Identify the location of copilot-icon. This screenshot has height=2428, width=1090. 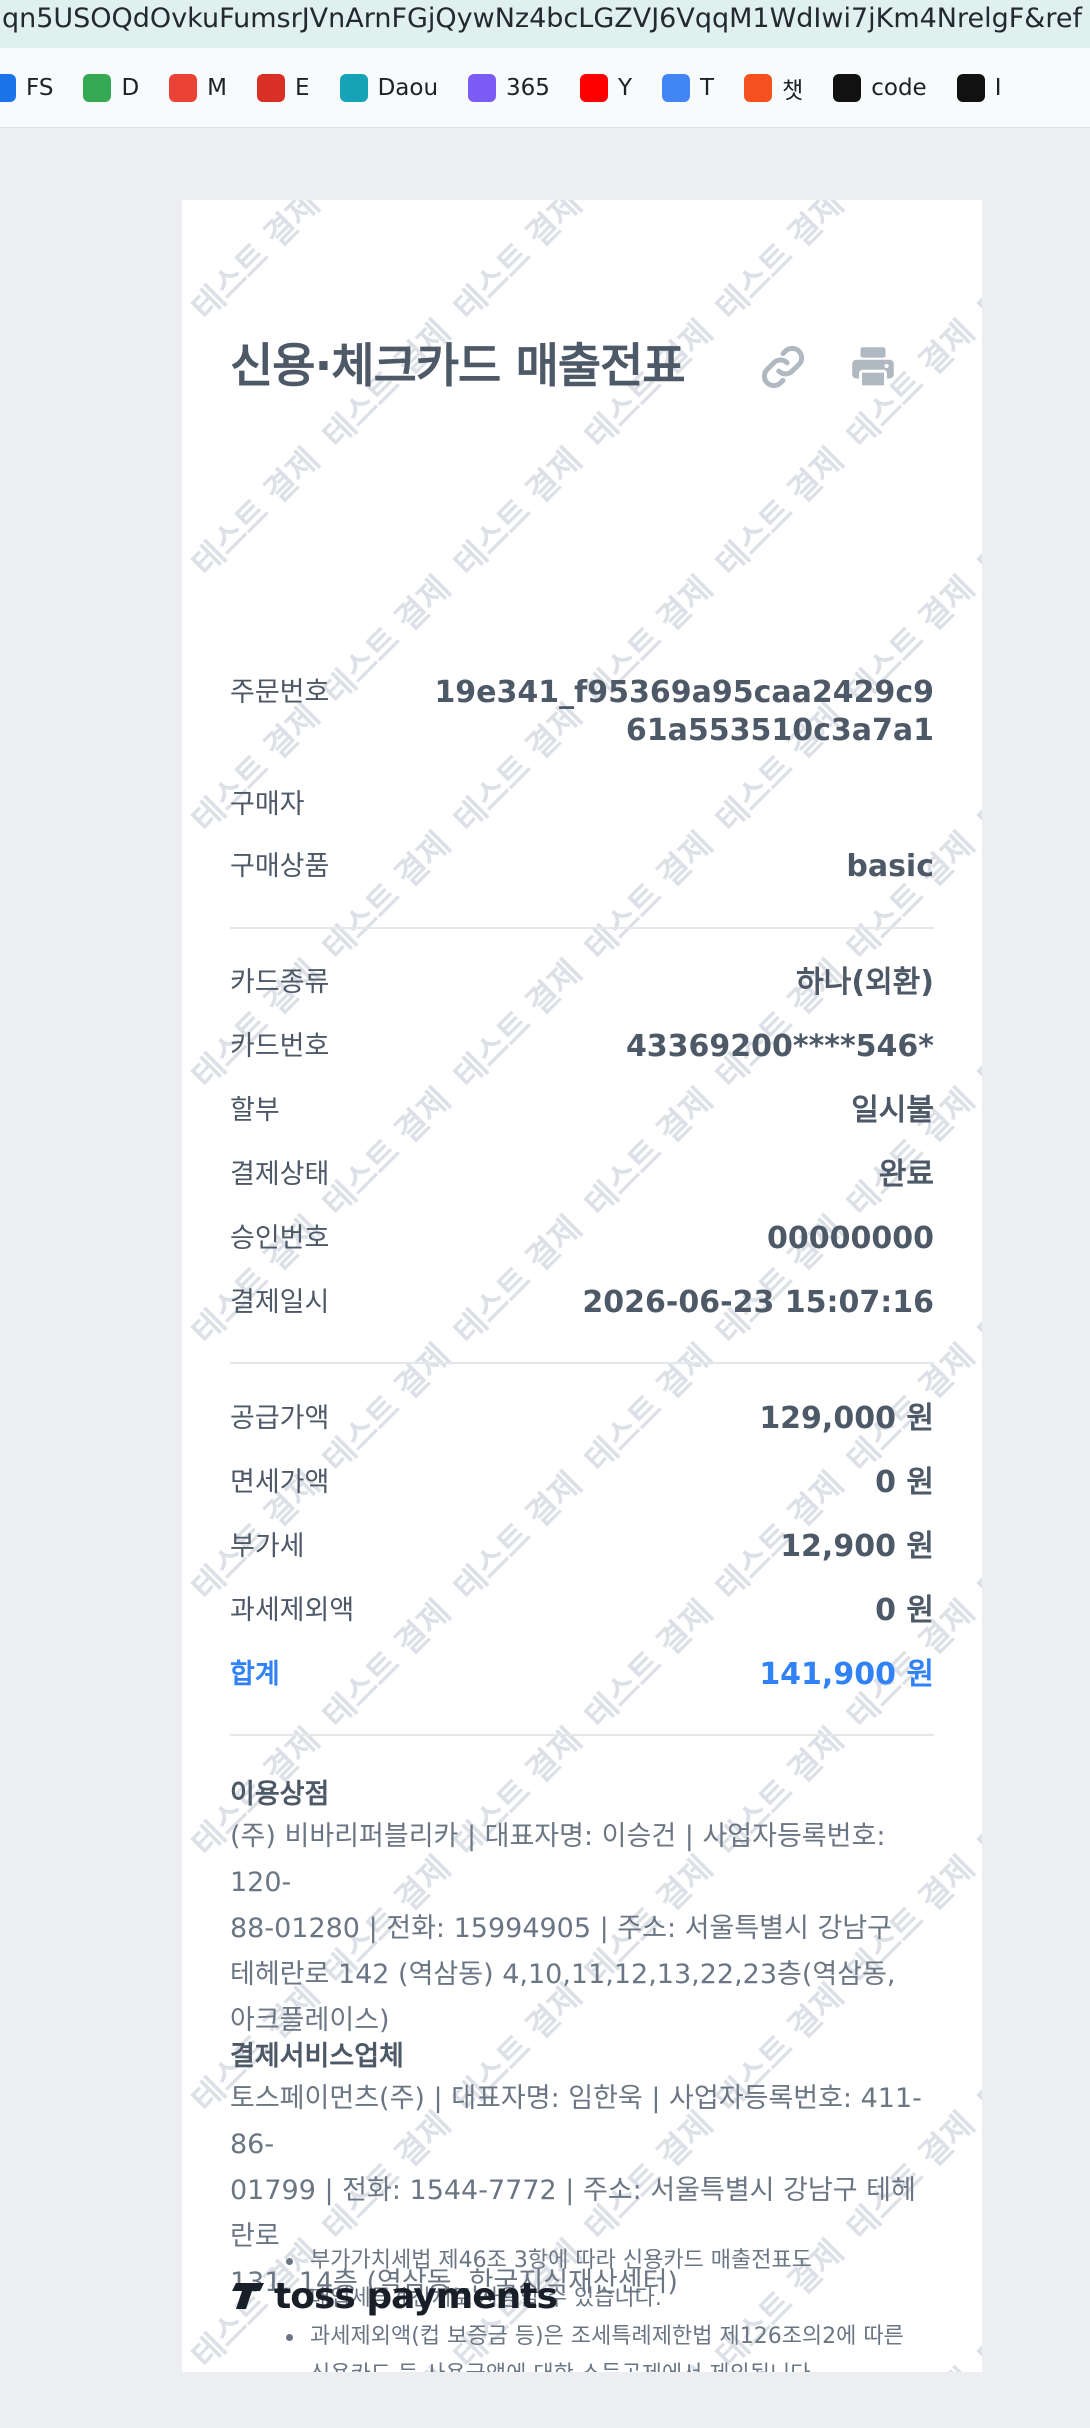
(482, 87).